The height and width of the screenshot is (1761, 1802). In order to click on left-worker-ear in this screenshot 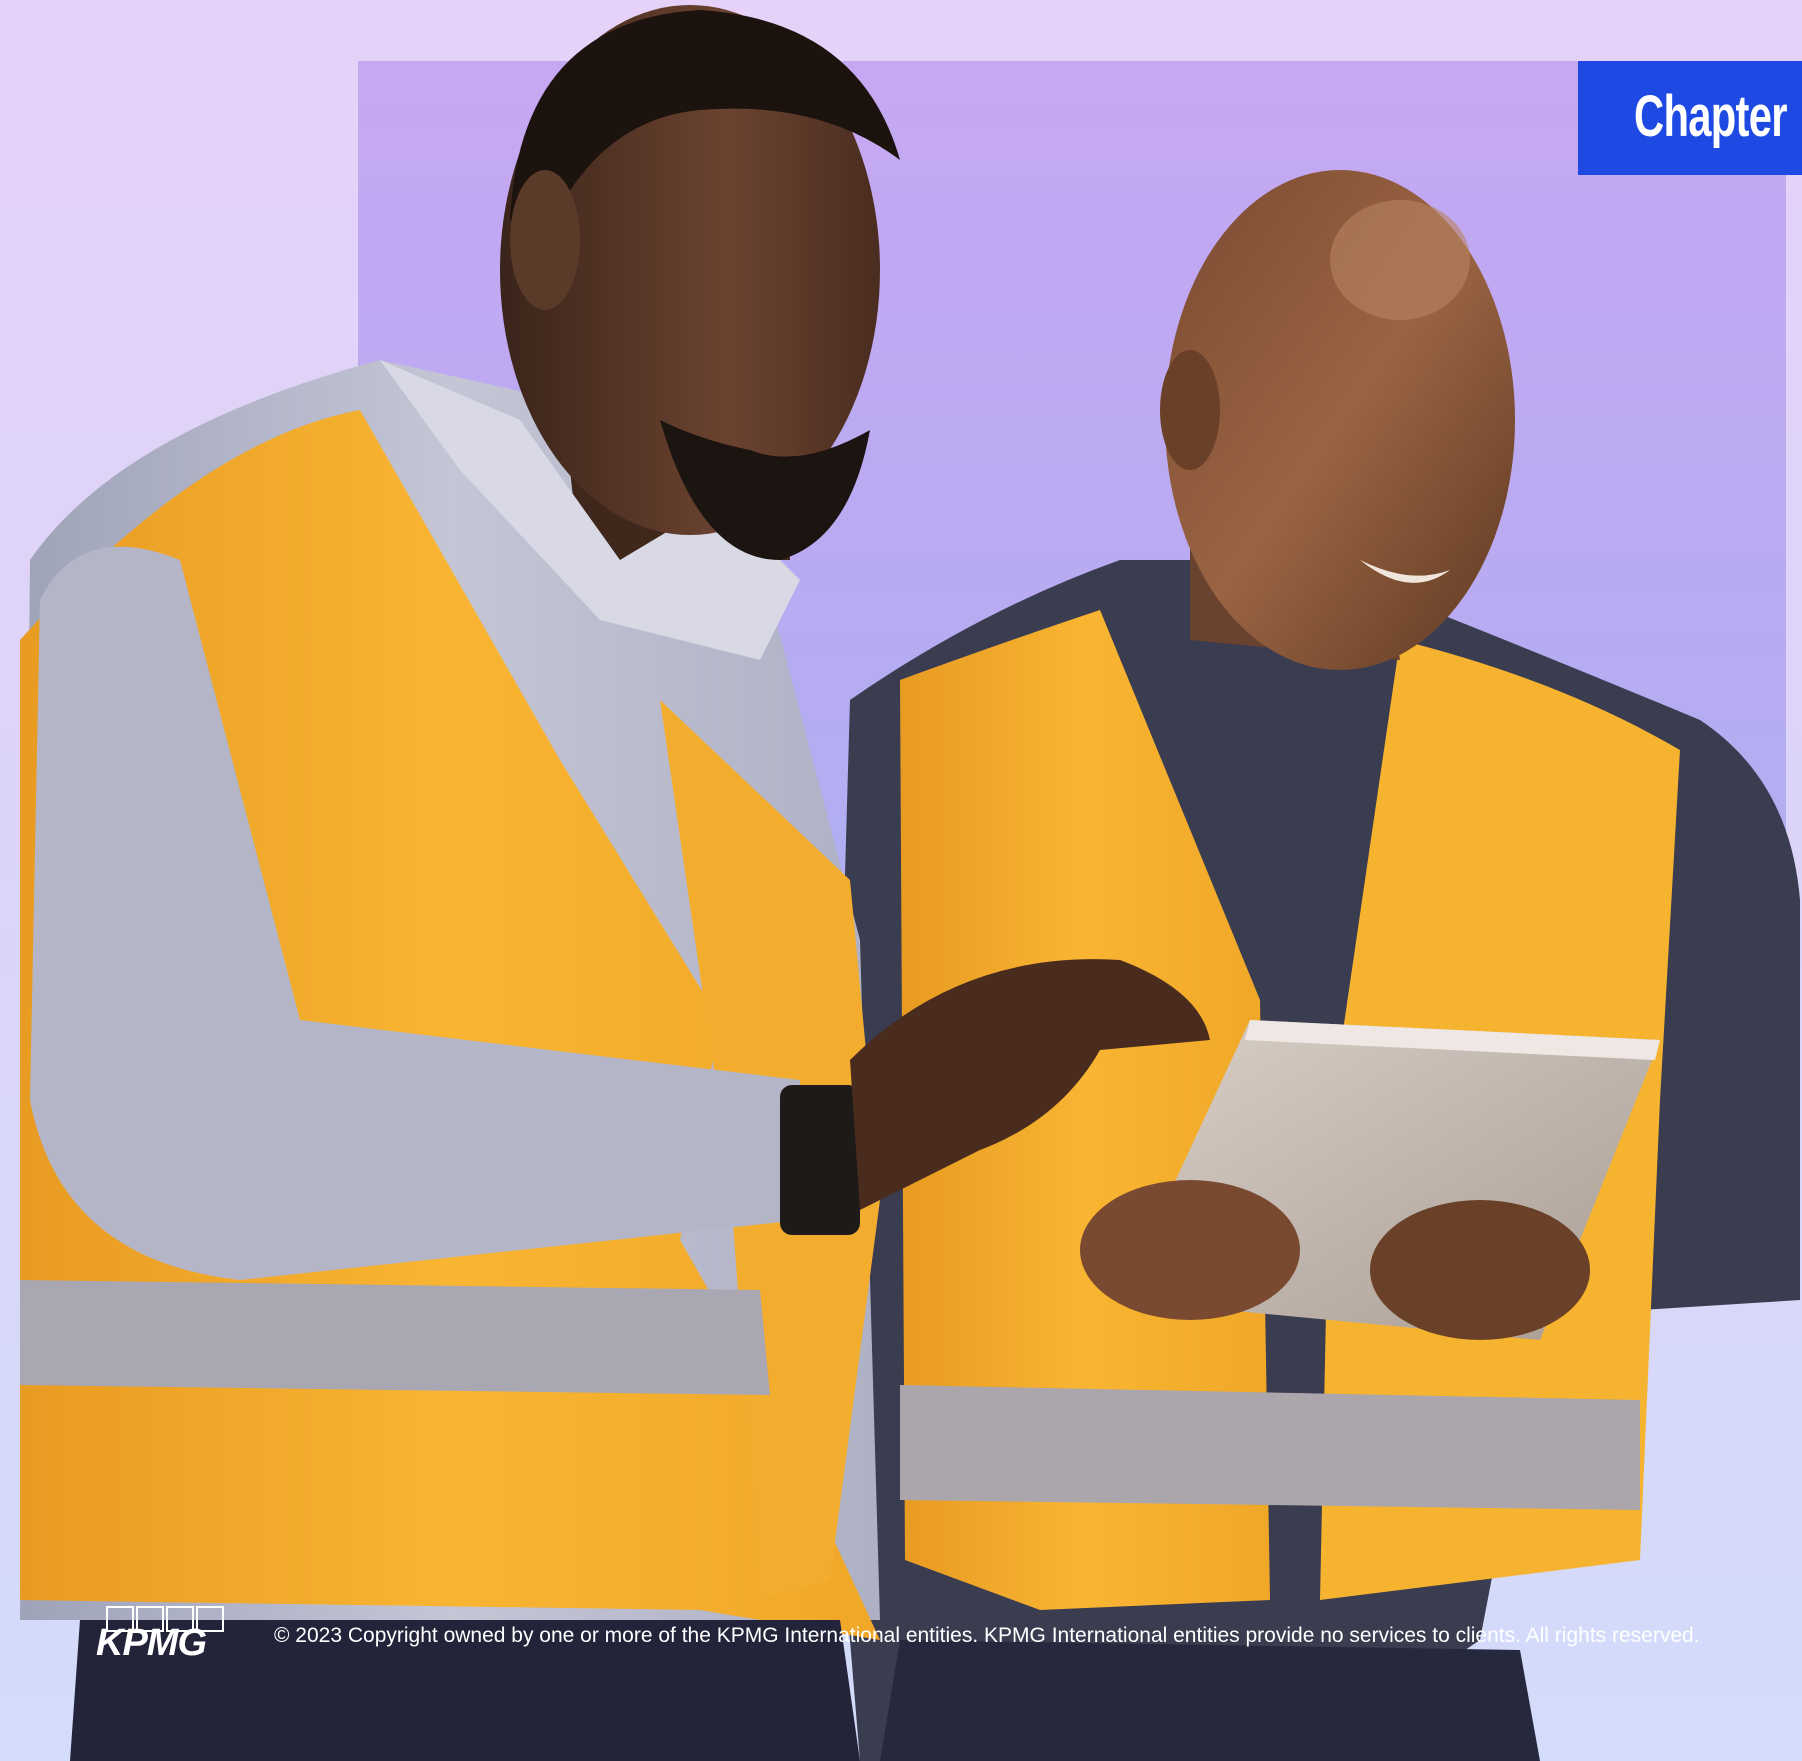, I will do `click(545, 240)`.